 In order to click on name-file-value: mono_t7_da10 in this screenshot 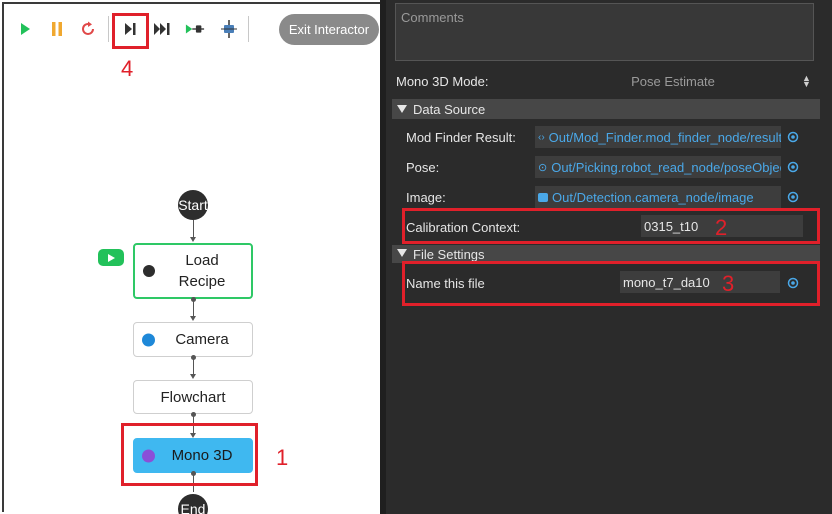, I will do `click(666, 282)`.